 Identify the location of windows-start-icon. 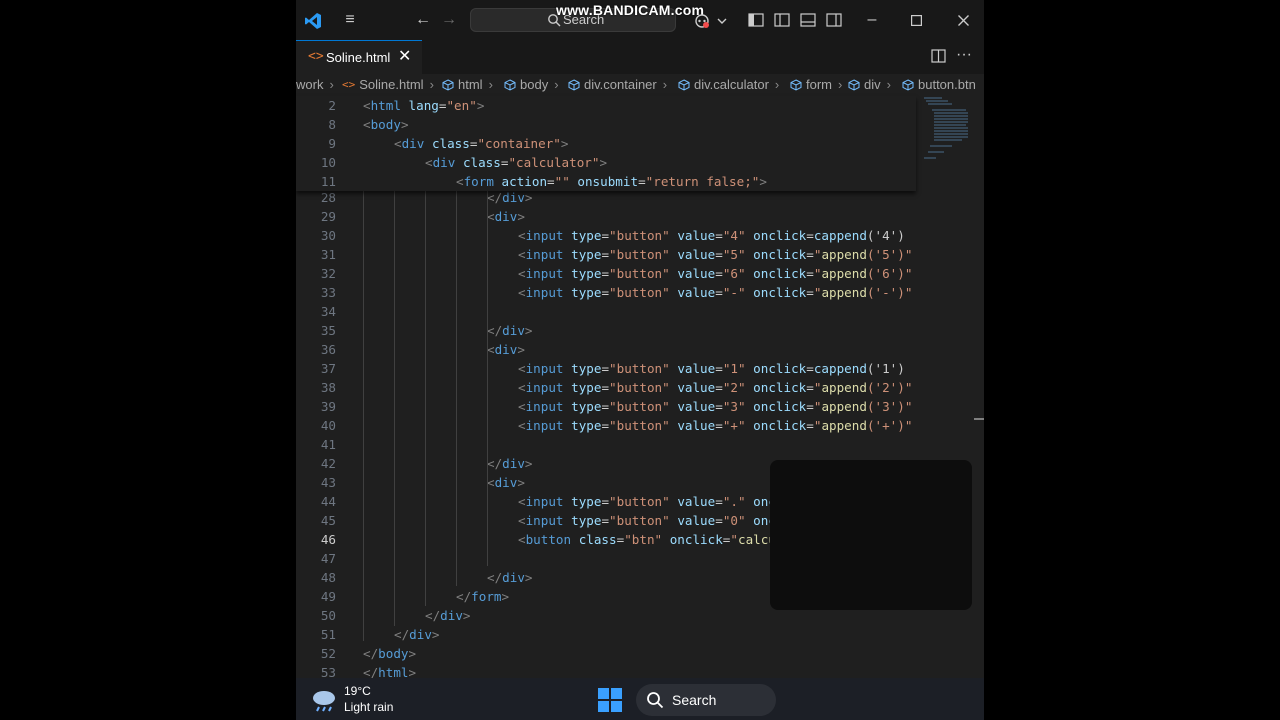
(610, 700).